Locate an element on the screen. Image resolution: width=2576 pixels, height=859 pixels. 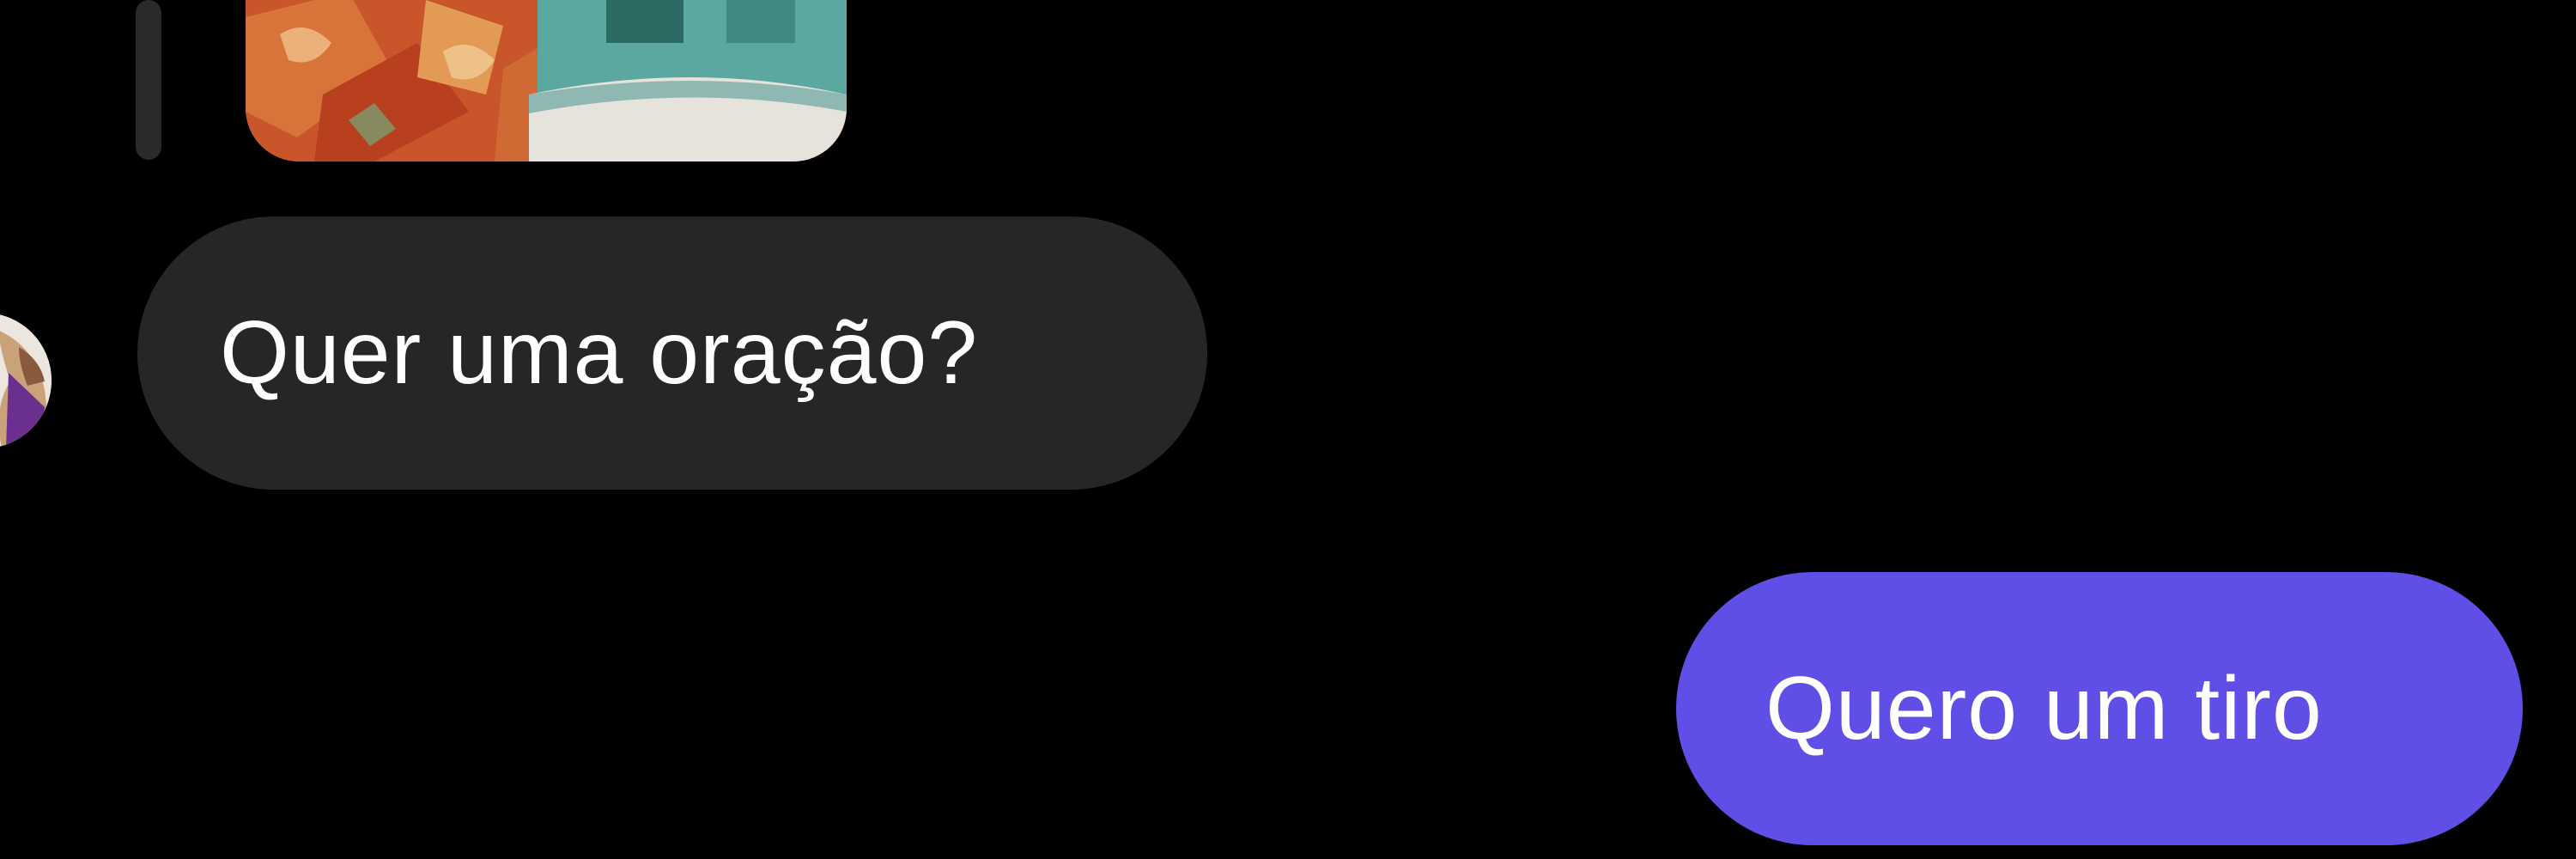
outgoing-message-text: Quero um tiro is located at coordinates (2044, 708).